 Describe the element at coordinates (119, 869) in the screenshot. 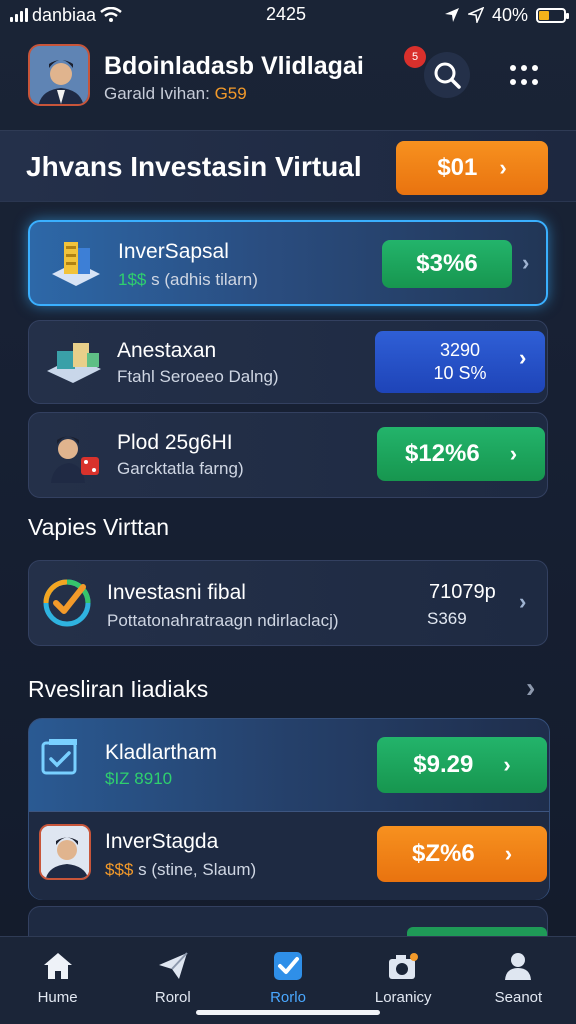

I see `card-sub-highlight: $$$` at that location.